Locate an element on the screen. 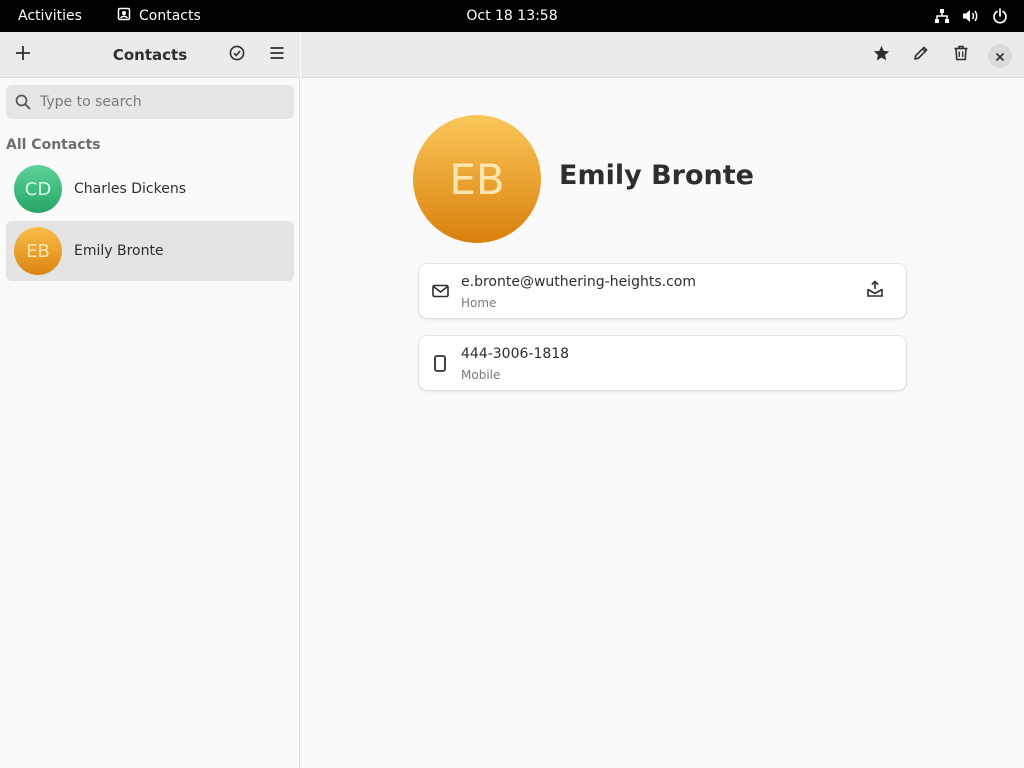 The image size is (1024, 768). contact-name: Charles Dickens is located at coordinates (130, 189).